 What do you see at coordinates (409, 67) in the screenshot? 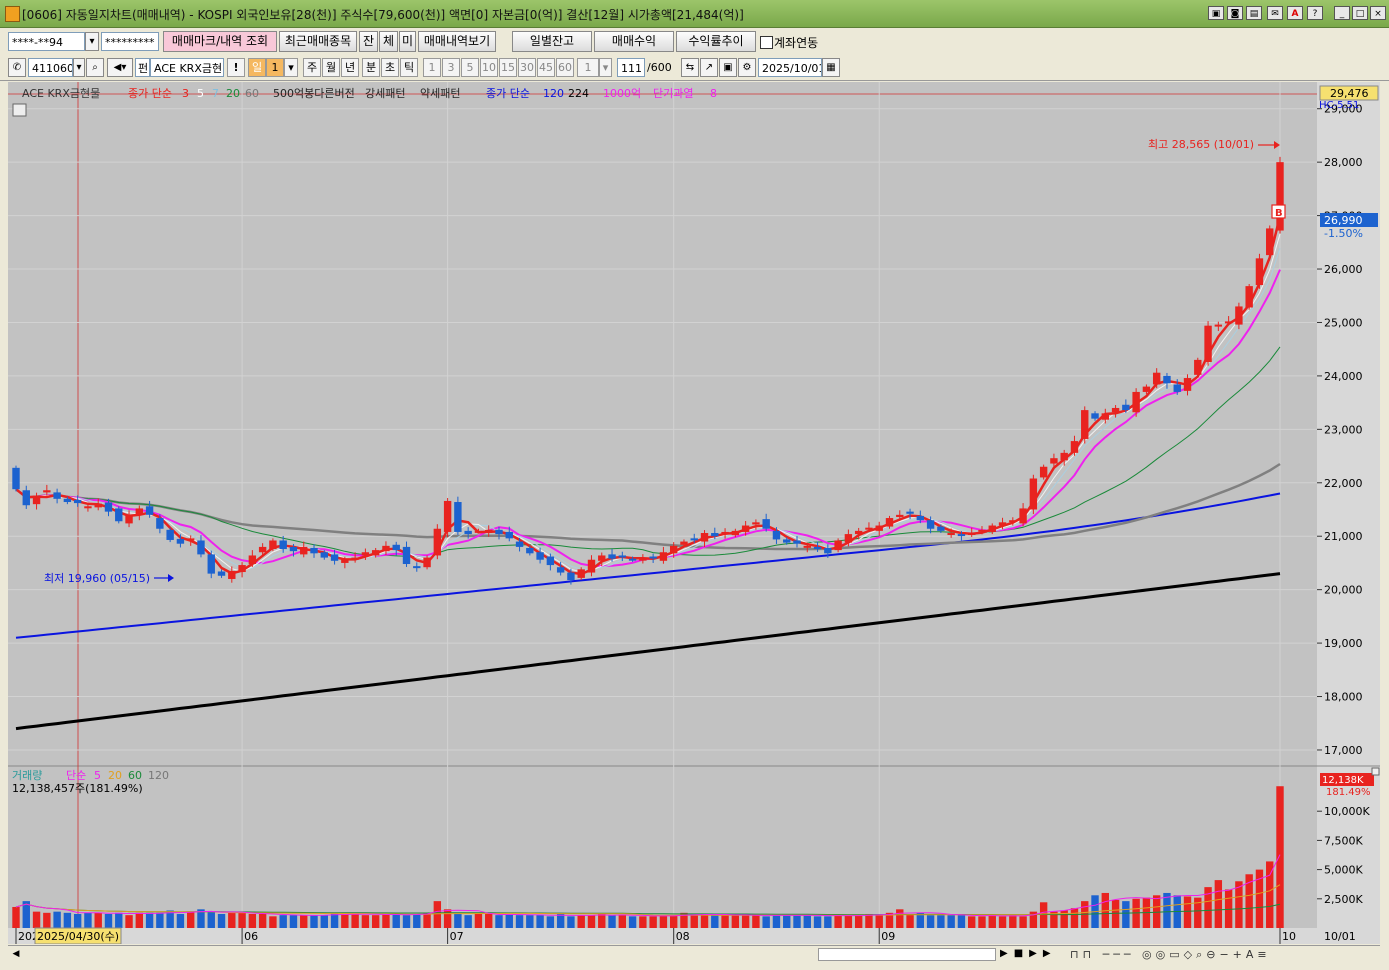
I see `period-tick-button: 틱` at bounding box center [409, 67].